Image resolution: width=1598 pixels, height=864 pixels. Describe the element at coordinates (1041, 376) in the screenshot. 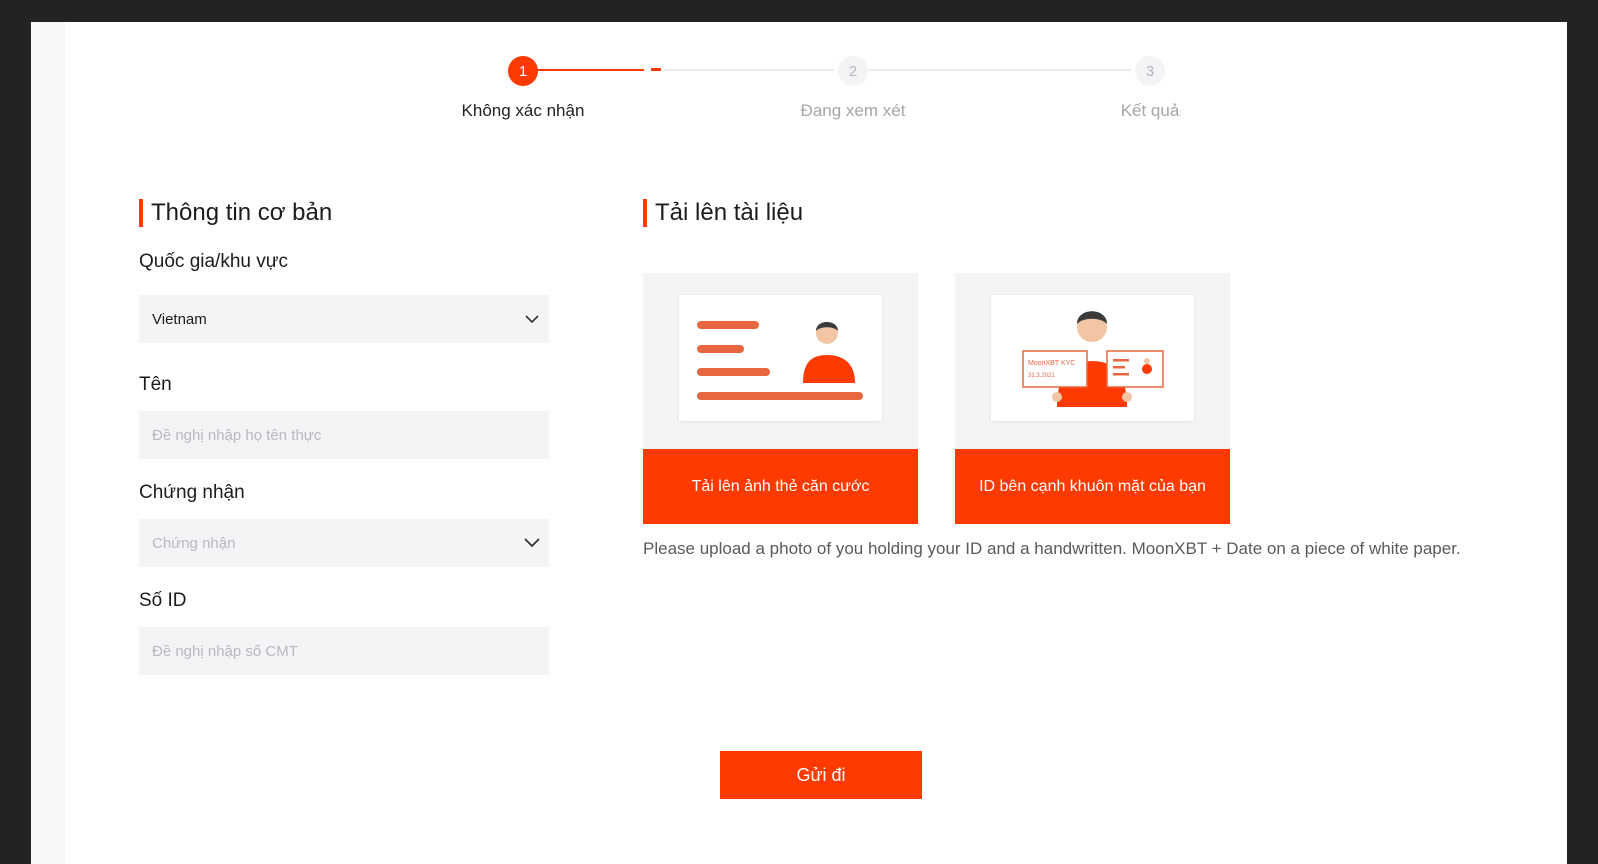

I see `illustration-date-text: 31.3.2021` at that location.